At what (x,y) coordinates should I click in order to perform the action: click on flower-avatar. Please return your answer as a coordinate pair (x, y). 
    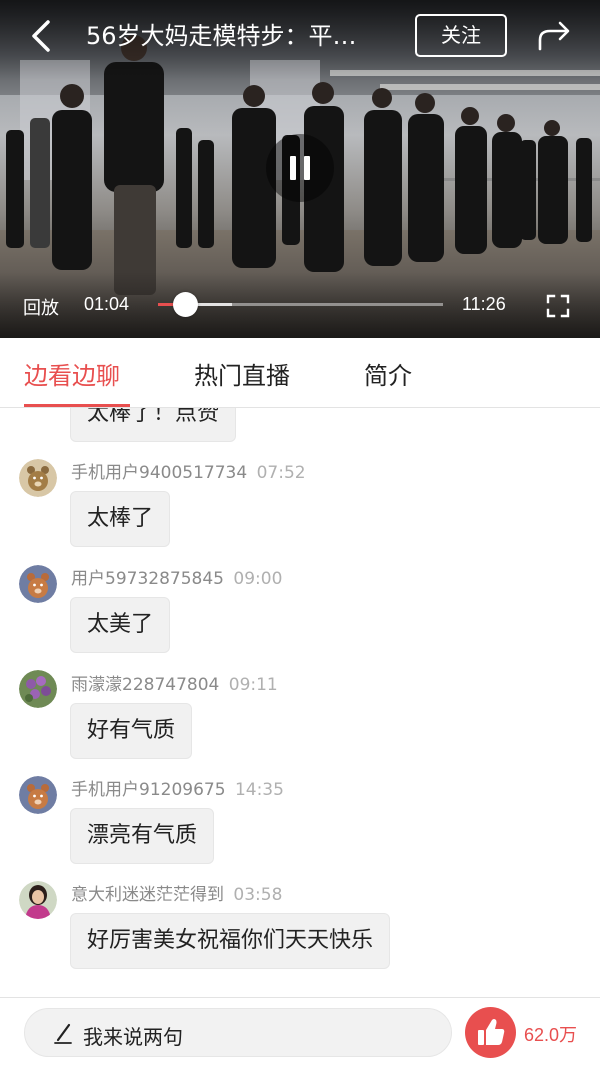
    Looking at the image, I should click on (38, 689).